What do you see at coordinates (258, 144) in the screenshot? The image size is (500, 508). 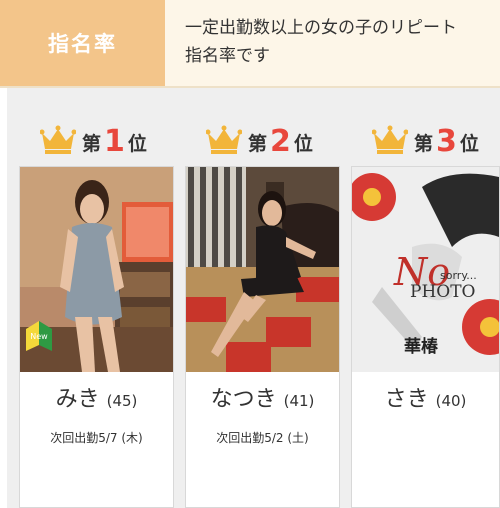 I see `rank-2-prefix: 第` at bounding box center [258, 144].